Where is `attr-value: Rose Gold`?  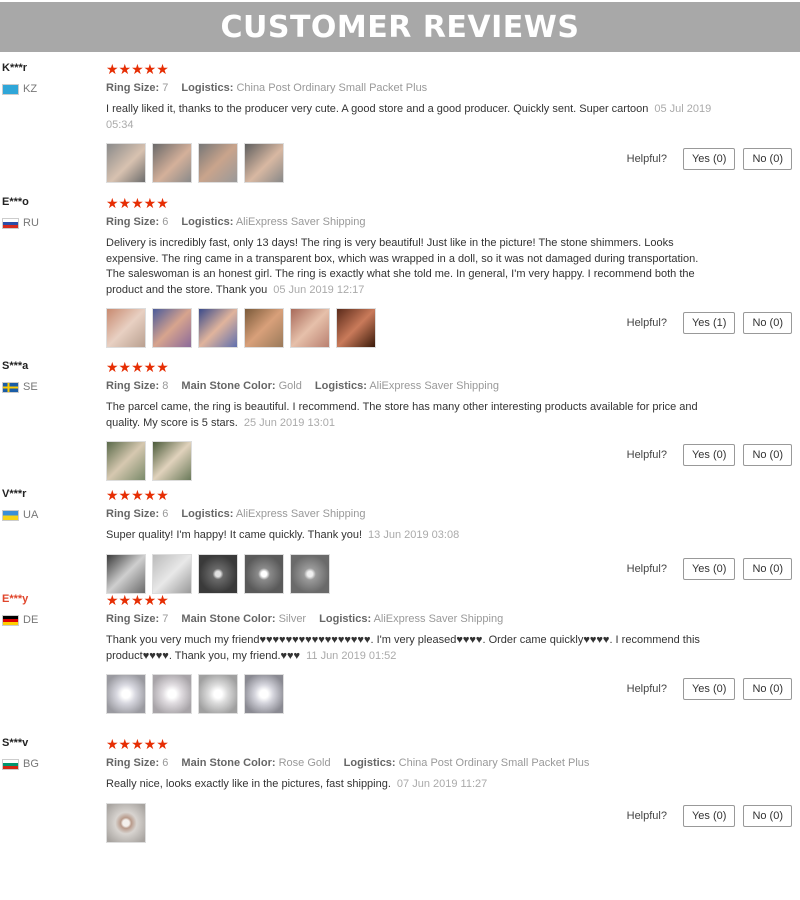
attr-value: Rose Gold is located at coordinates (304, 763).